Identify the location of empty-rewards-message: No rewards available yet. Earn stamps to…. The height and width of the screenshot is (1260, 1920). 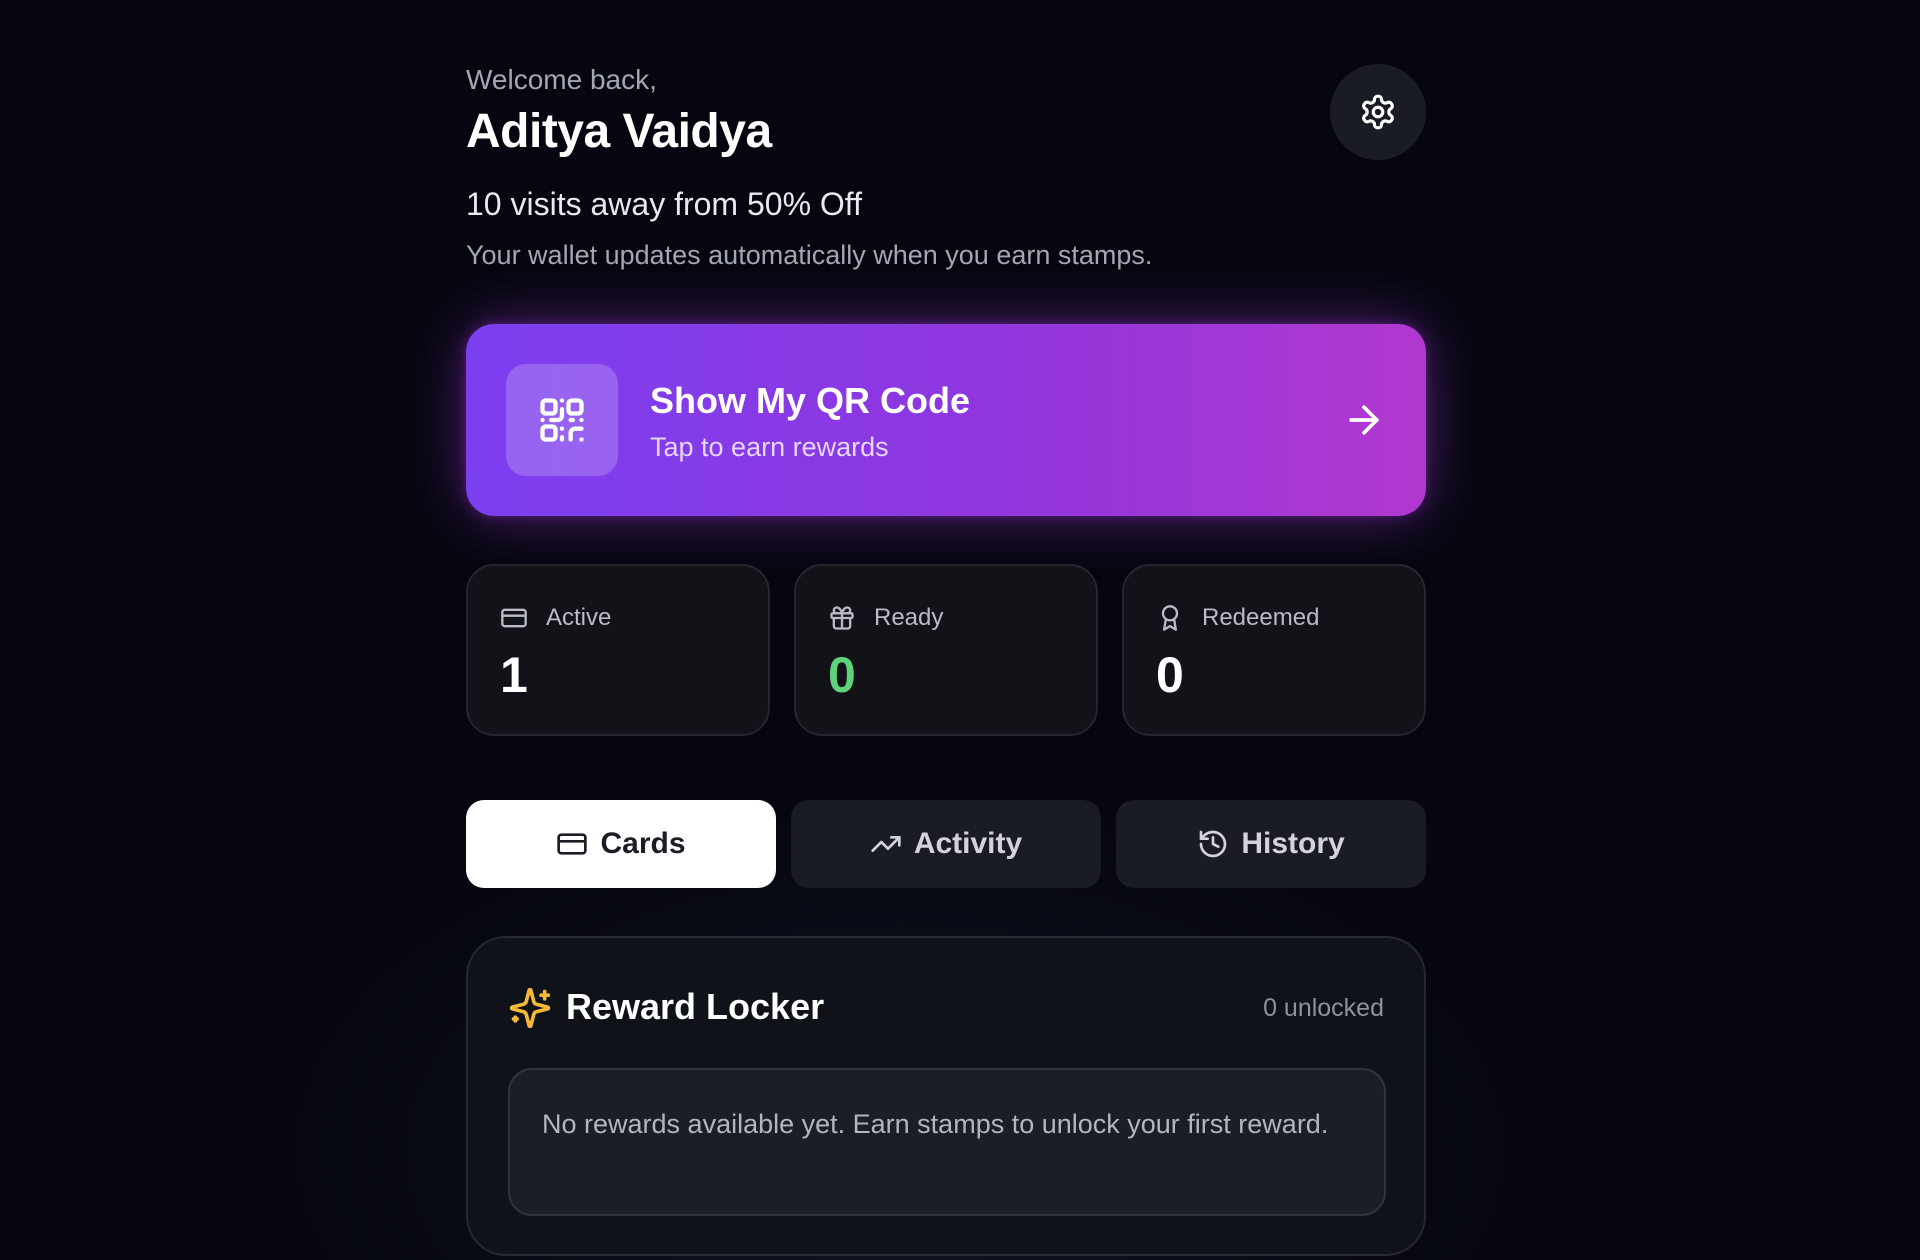
(947, 1142).